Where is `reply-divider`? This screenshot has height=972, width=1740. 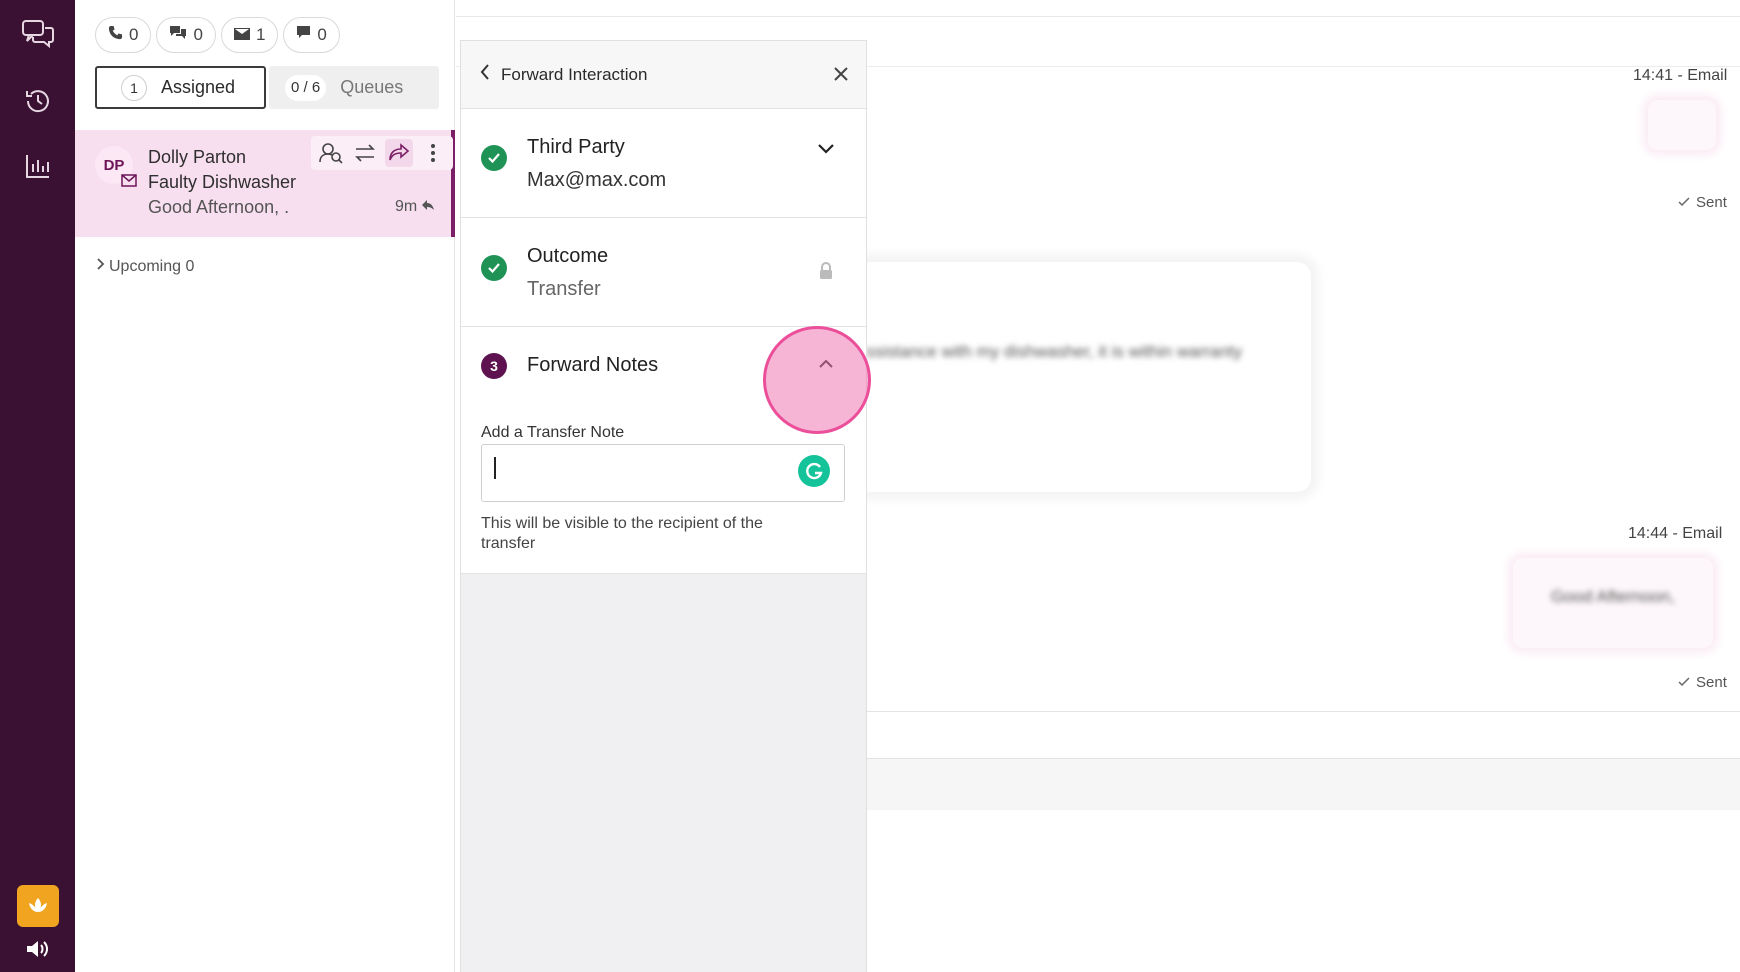
reply-divider is located at coordinates (1298, 711).